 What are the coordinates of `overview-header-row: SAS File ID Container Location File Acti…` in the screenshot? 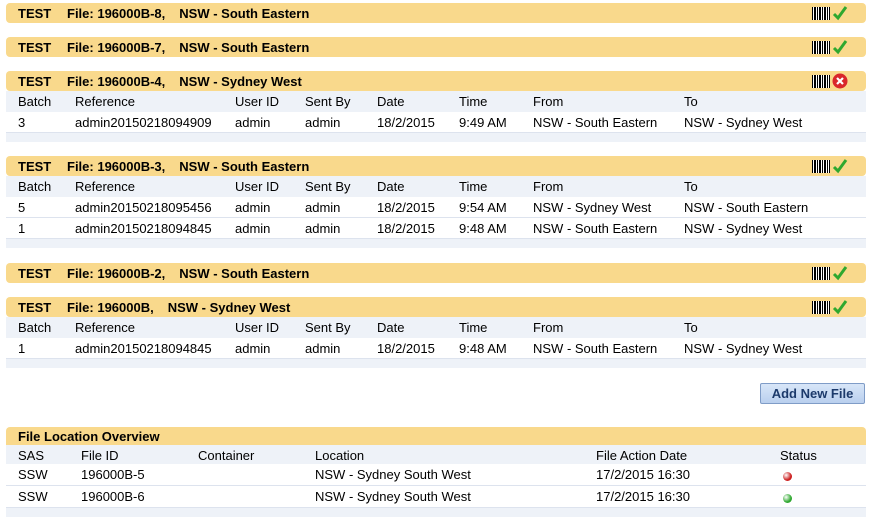 It's located at (436, 454).